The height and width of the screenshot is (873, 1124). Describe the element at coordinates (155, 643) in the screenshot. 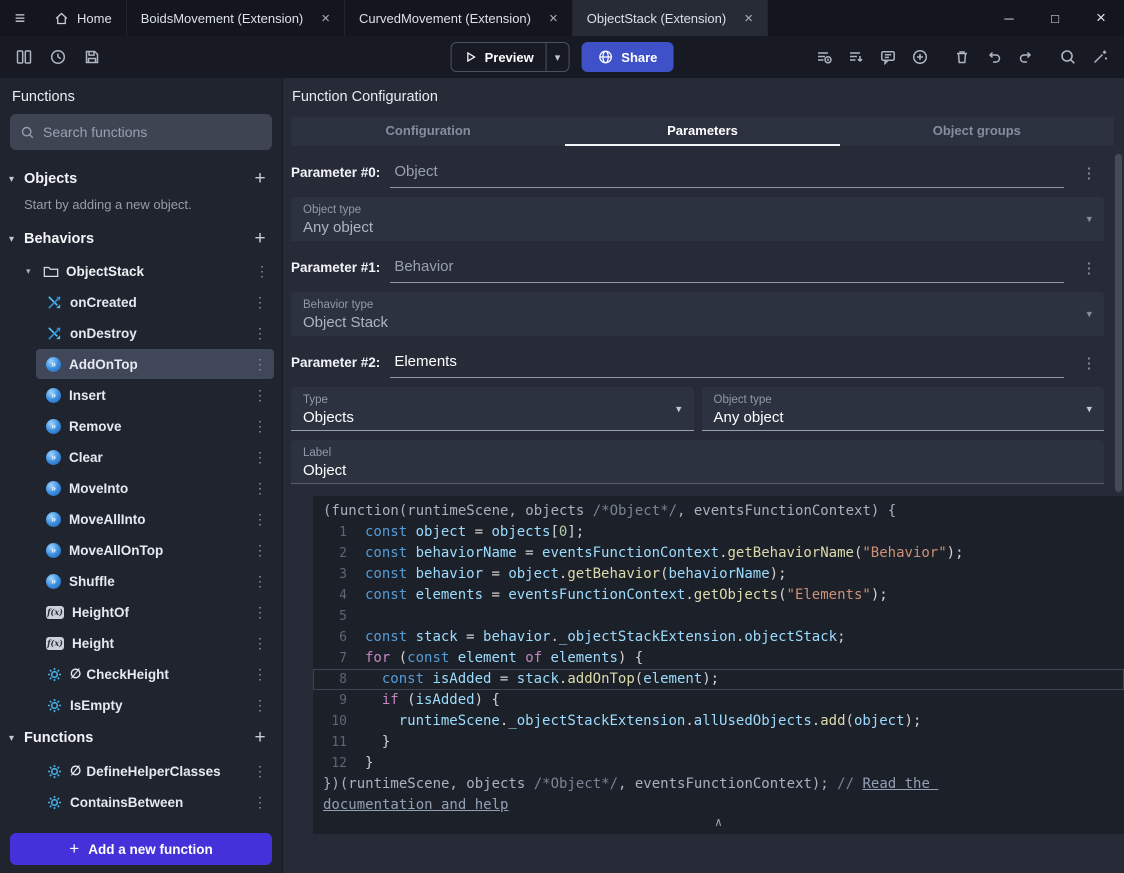

I see `function-item-height: f(x) Height ⋮` at that location.